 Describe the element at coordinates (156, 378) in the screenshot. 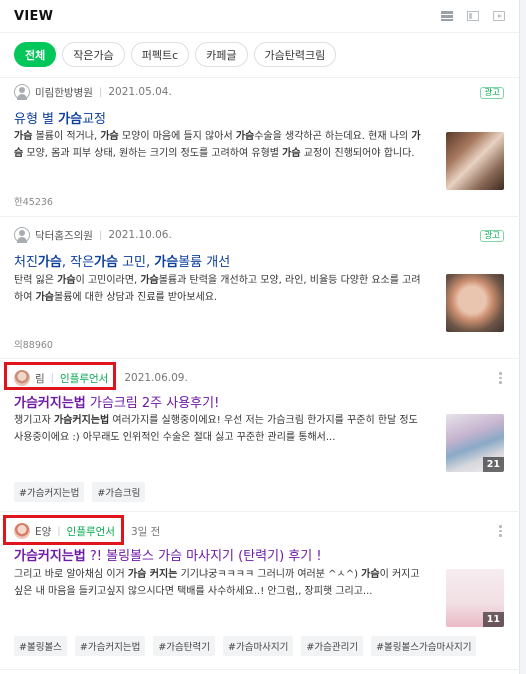

I see `post-date: 2021.06.09.` at that location.